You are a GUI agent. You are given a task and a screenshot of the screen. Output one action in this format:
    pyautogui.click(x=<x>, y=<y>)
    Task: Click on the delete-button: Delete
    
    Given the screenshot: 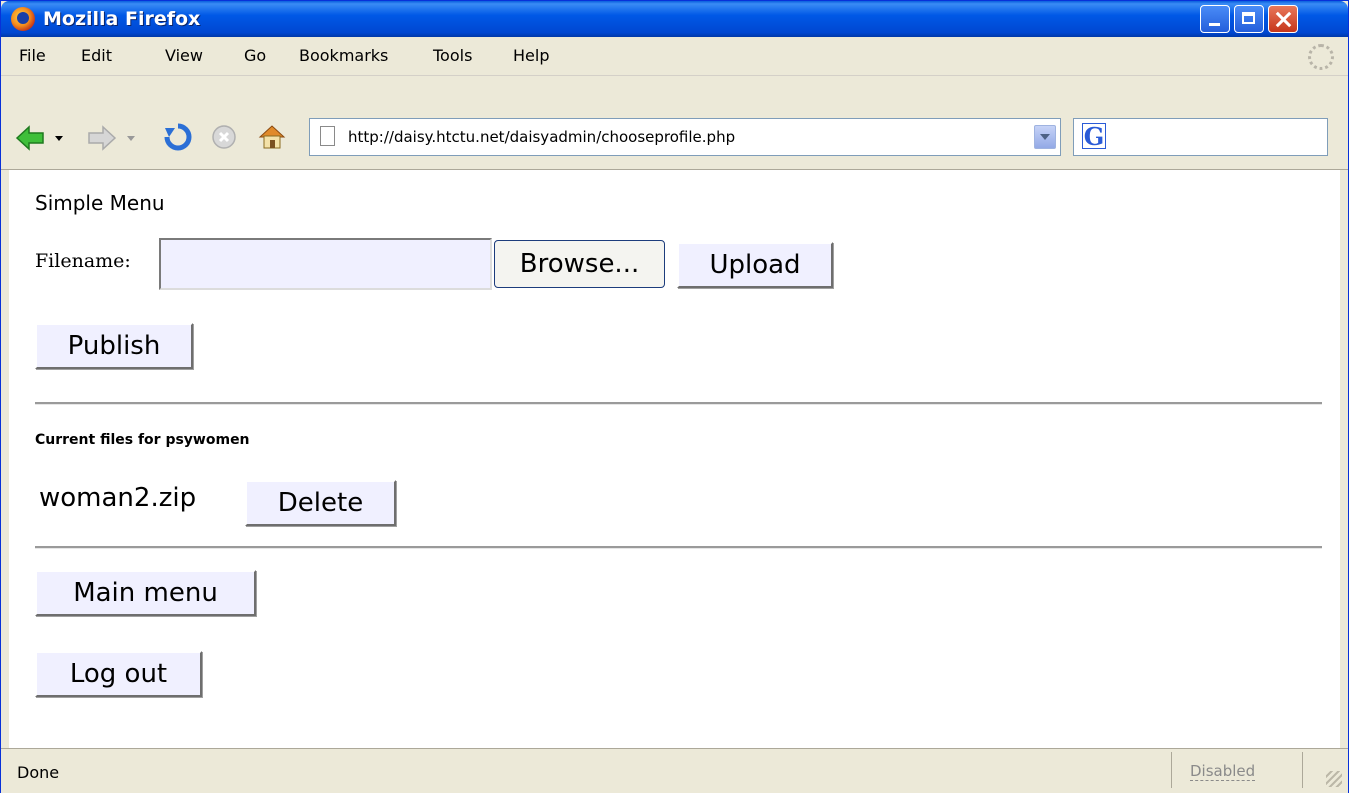 What is the action you would take?
    pyautogui.click(x=320, y=503)
    